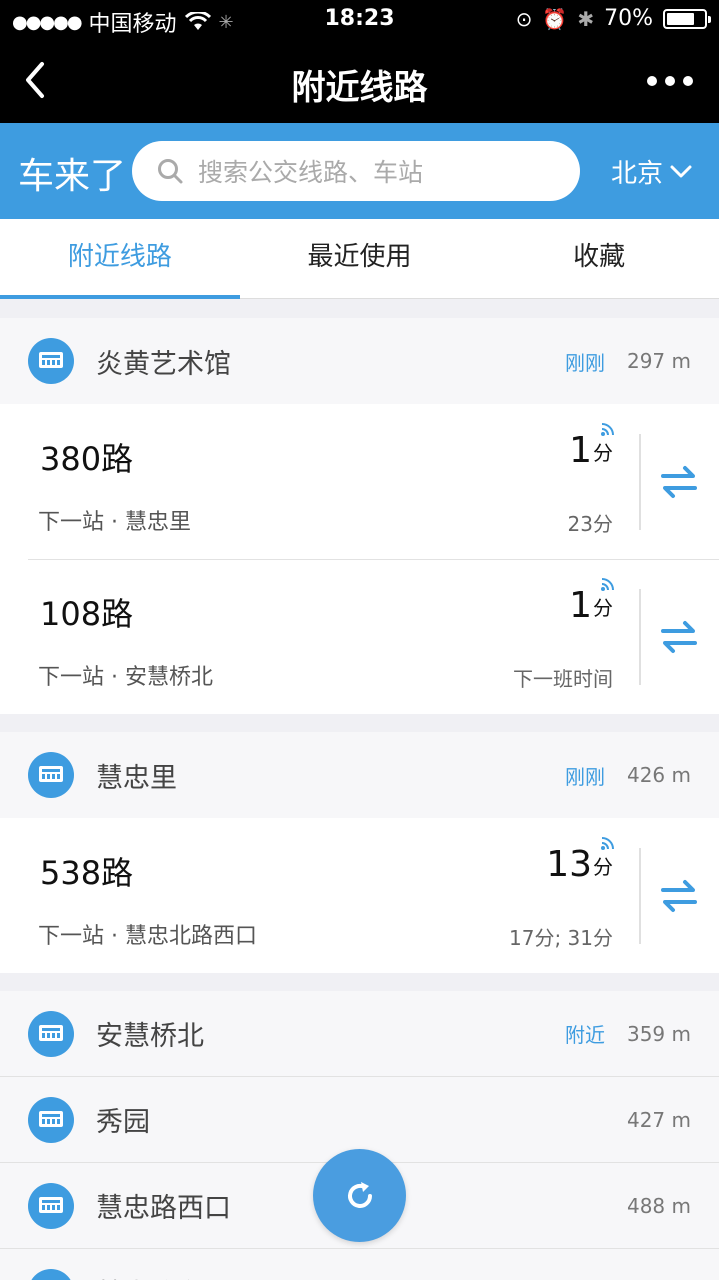 This screenshot has height=1280, width=719. I want to click on tab-favorites: 收藏, so click(599, 258).